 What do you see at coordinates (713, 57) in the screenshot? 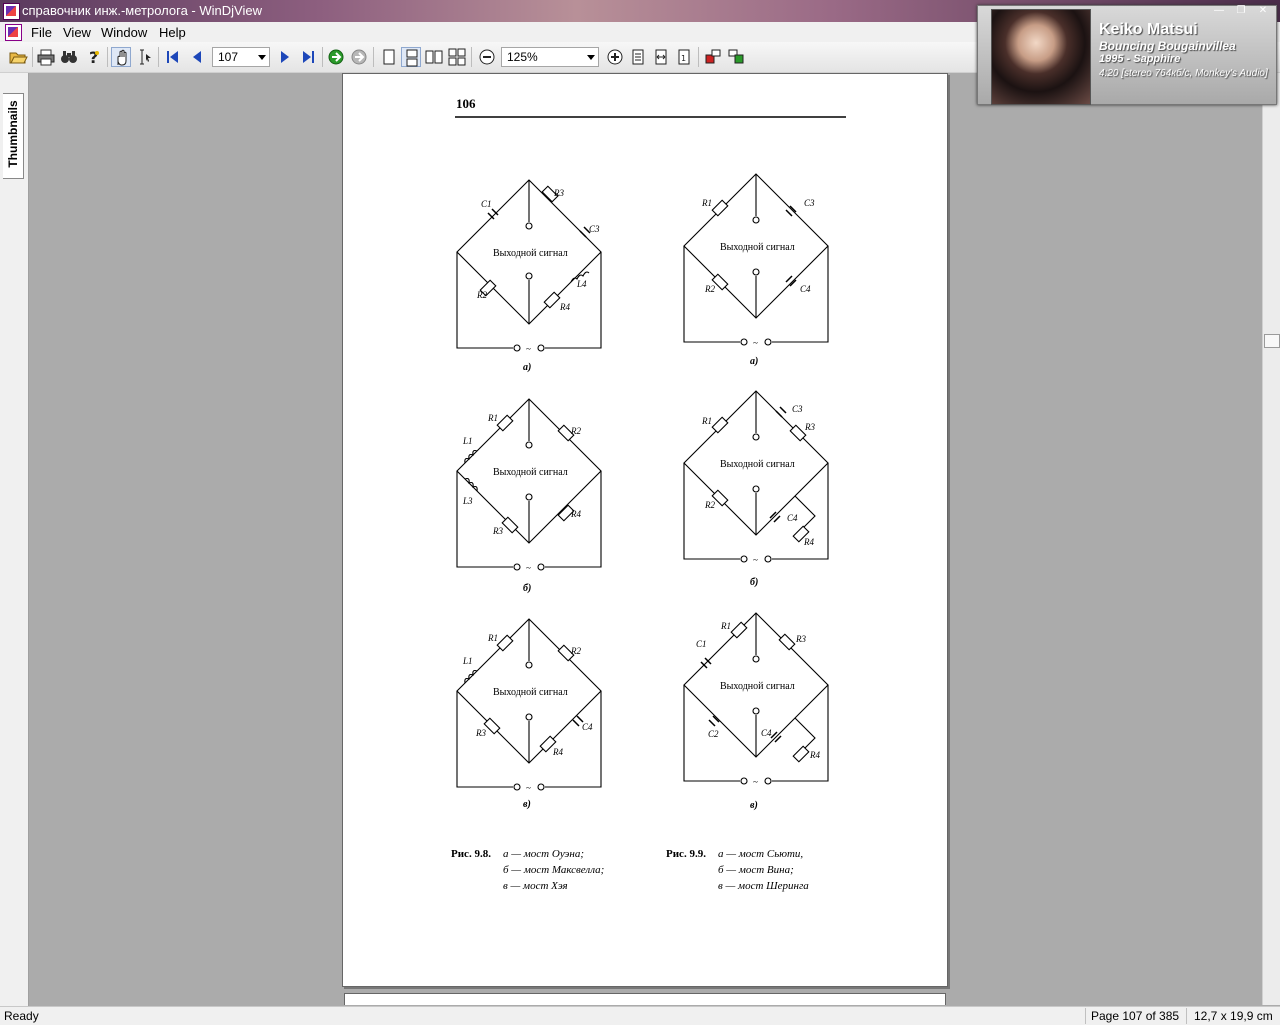
I see `rotate-left-icon` at bounding box center [713, 57].